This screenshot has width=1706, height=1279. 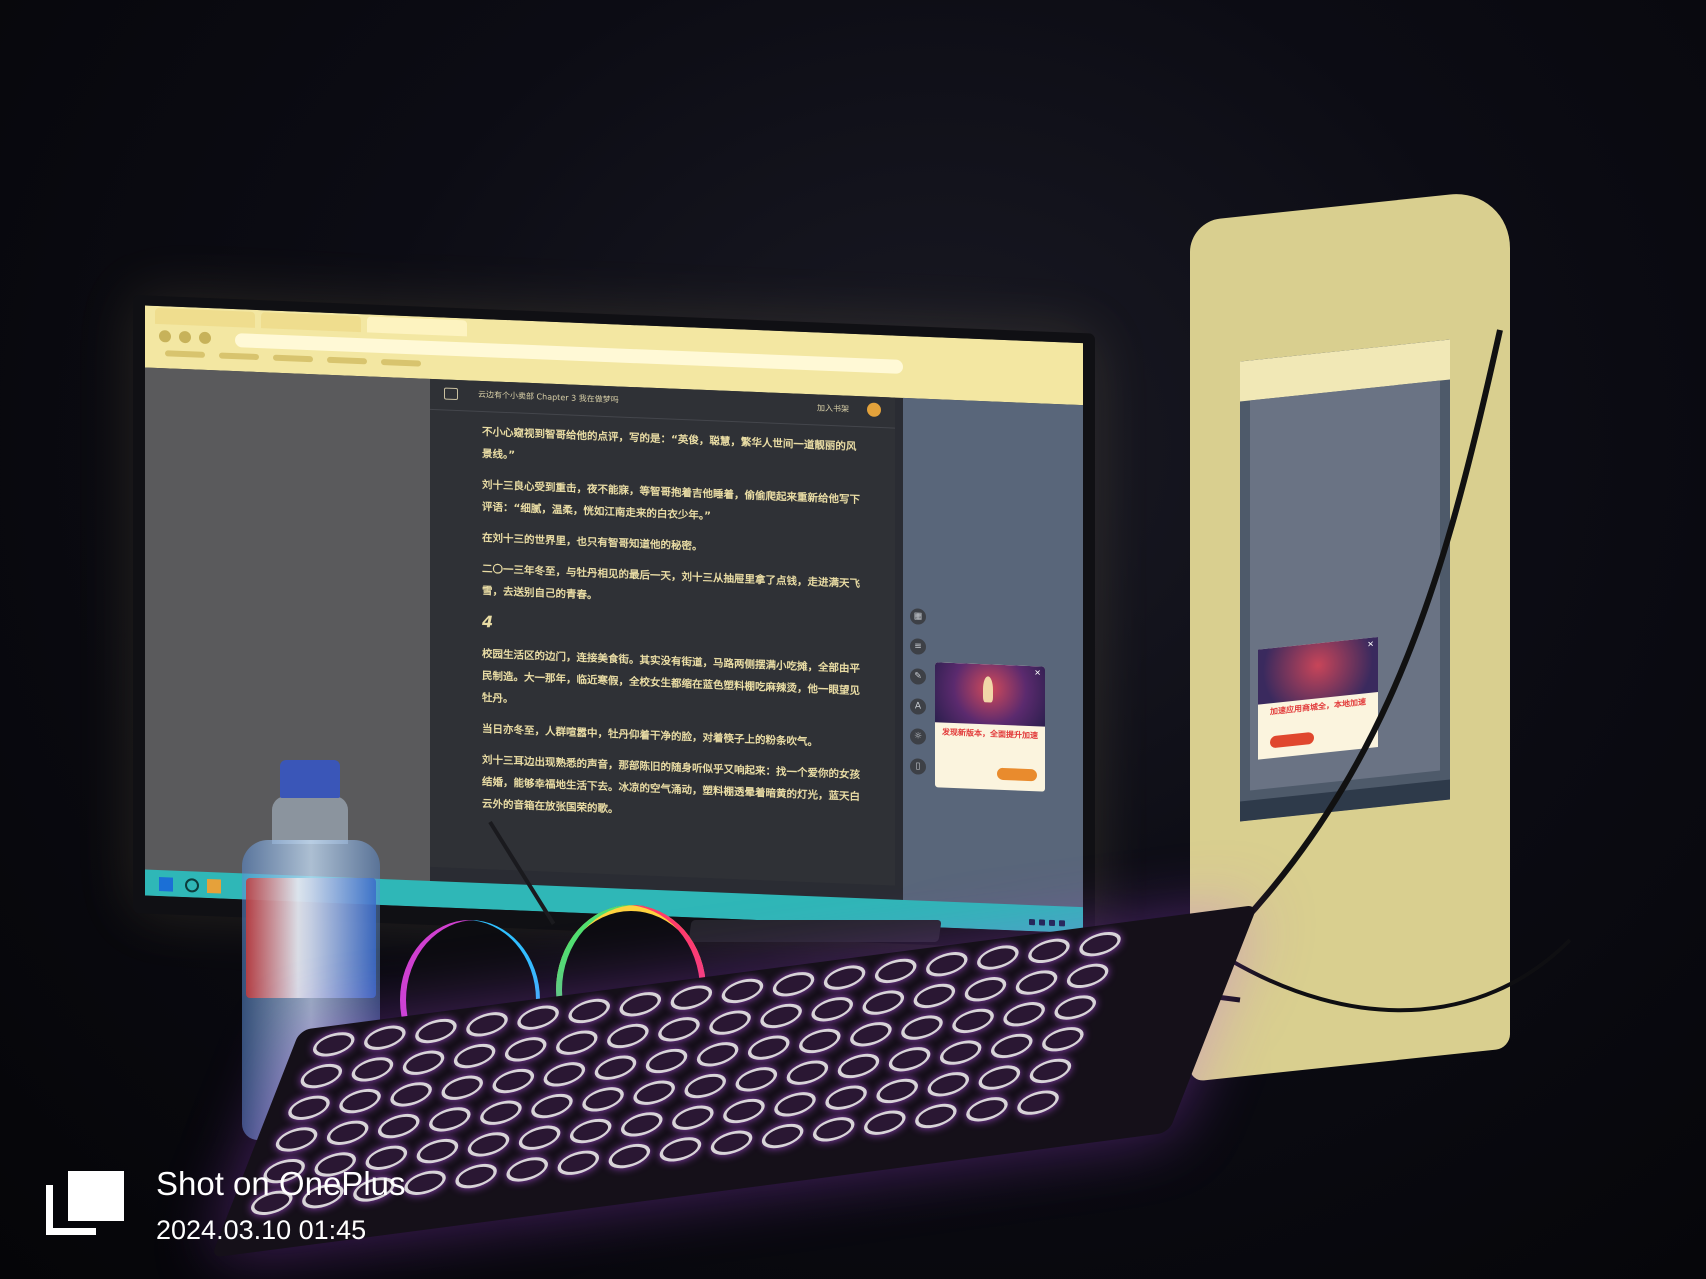 I want to click on phone-icon: ▯, so click(x=918, y=766).